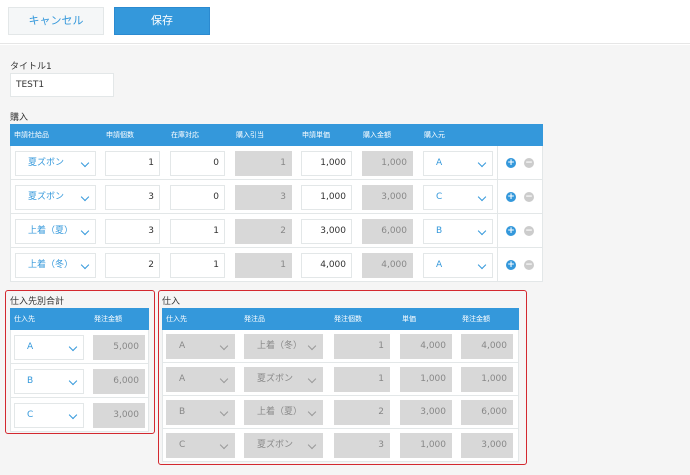 The image size is (690, 475). I want to click on alloc-value: 3, so click(263, 197).